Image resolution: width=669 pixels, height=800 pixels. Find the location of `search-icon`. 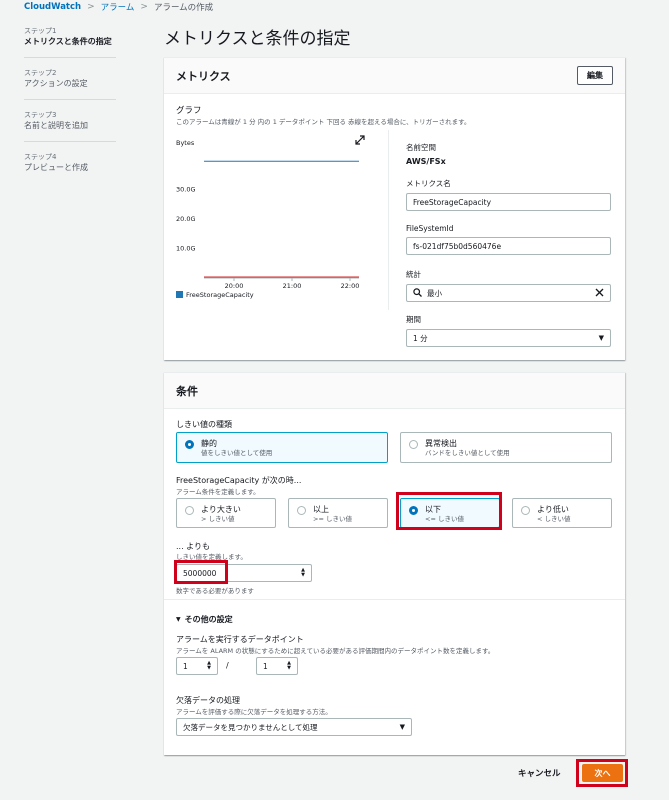

search-icon is located at coordinates (417, 293).